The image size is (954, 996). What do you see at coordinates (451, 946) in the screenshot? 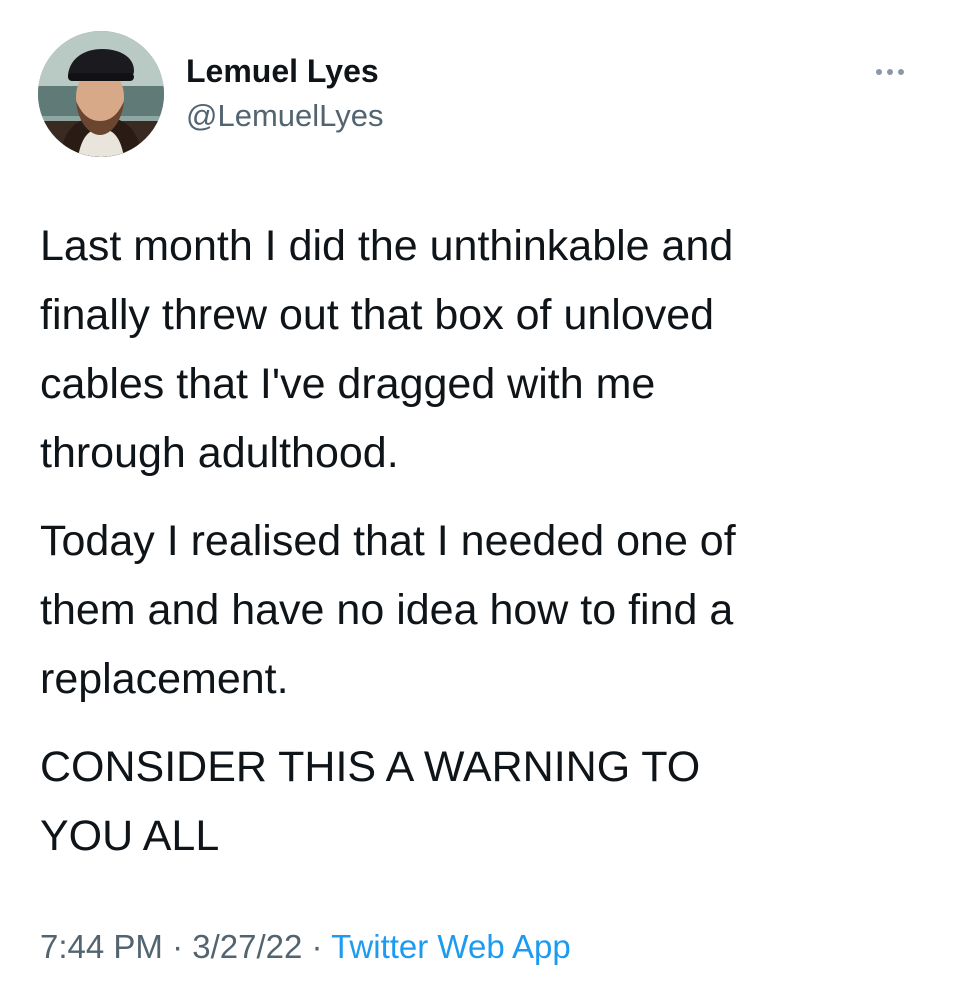
I see `tweet-source-link: Twitter Web App` at bounding box center [451, 946].